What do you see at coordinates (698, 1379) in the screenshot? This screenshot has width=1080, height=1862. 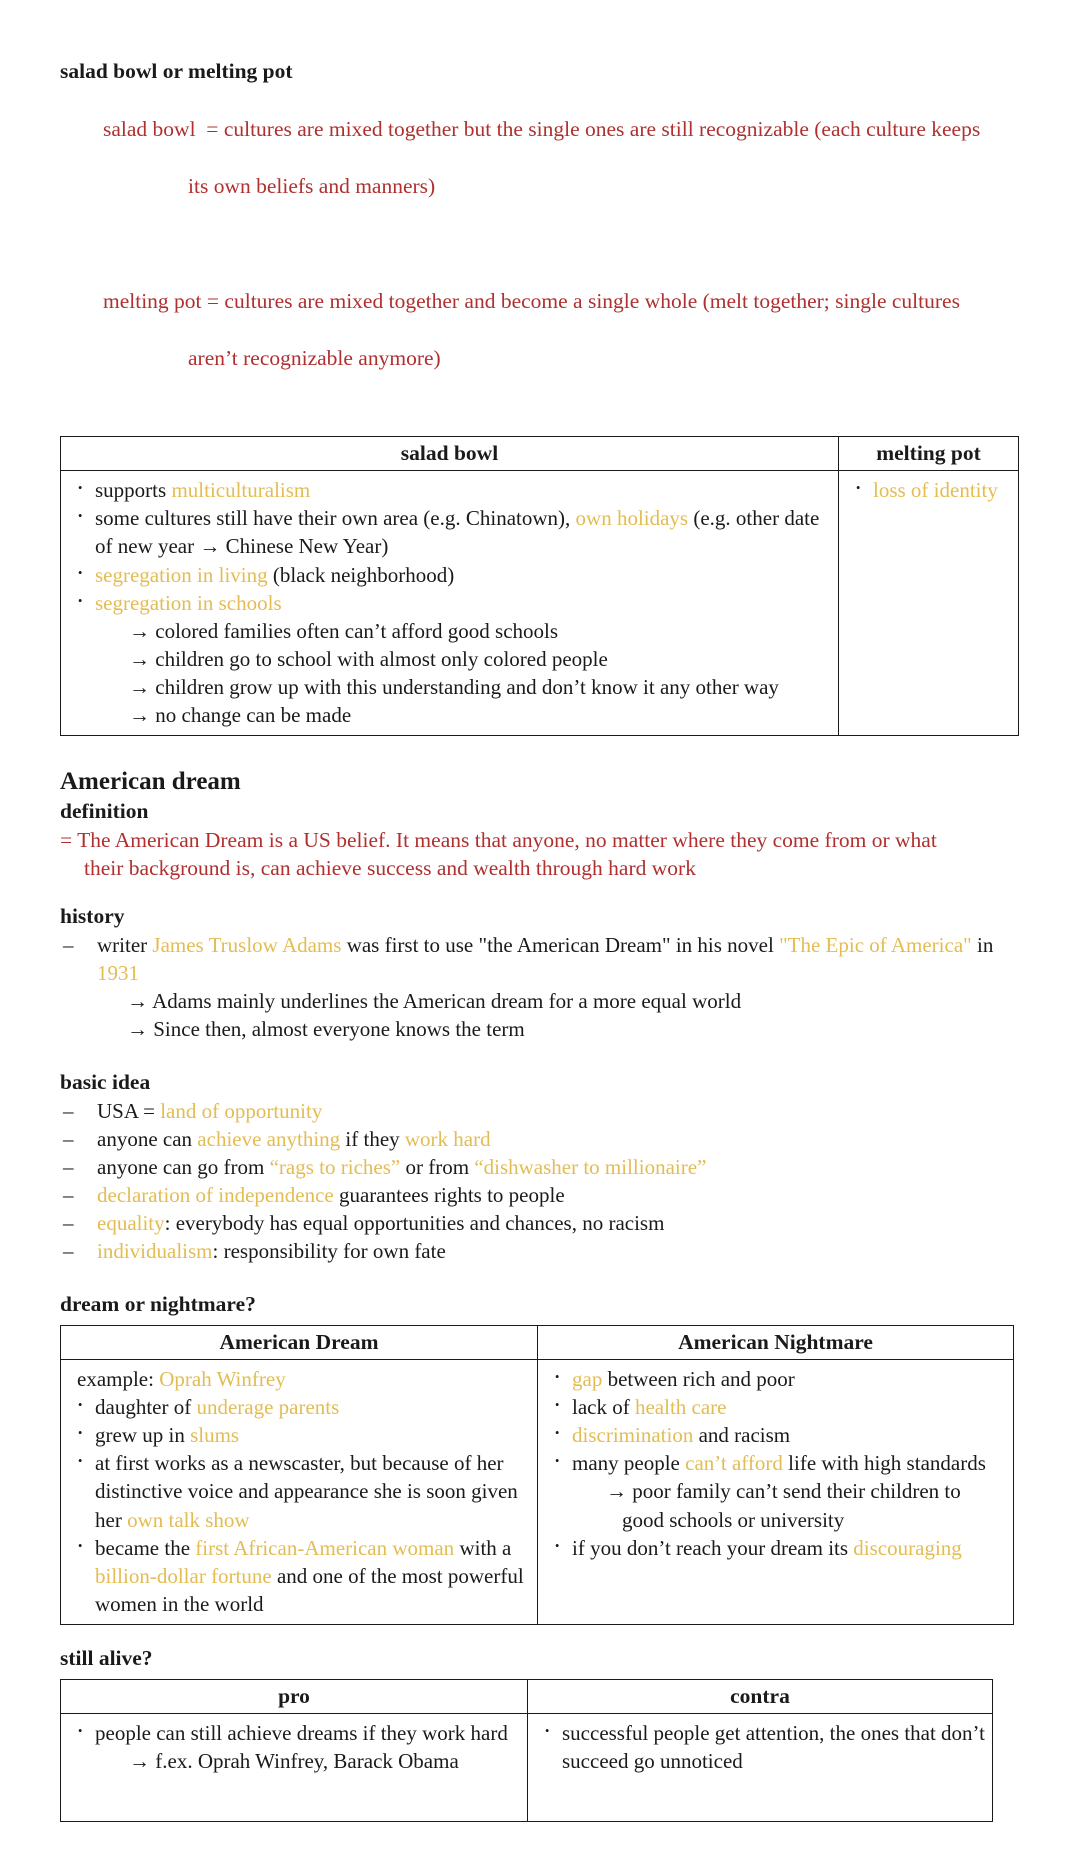 I see `text-run: between rich and poor` at bounding box center [698, 1379].